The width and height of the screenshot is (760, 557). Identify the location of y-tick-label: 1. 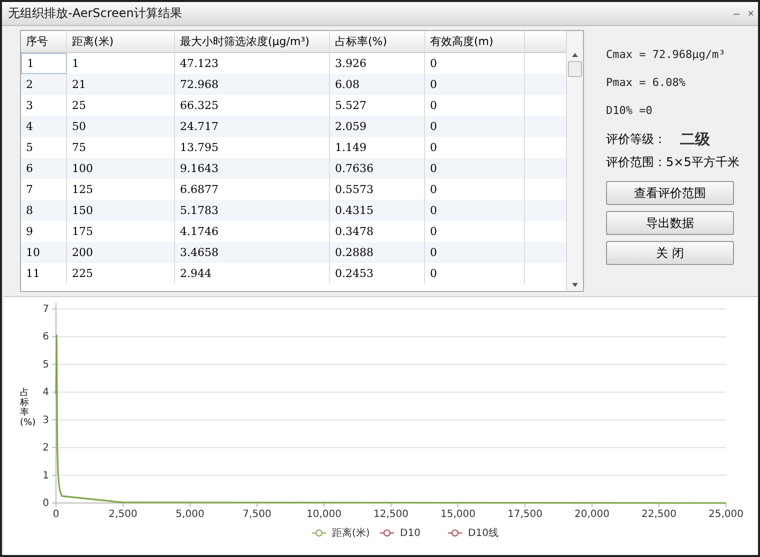
(45, 476).